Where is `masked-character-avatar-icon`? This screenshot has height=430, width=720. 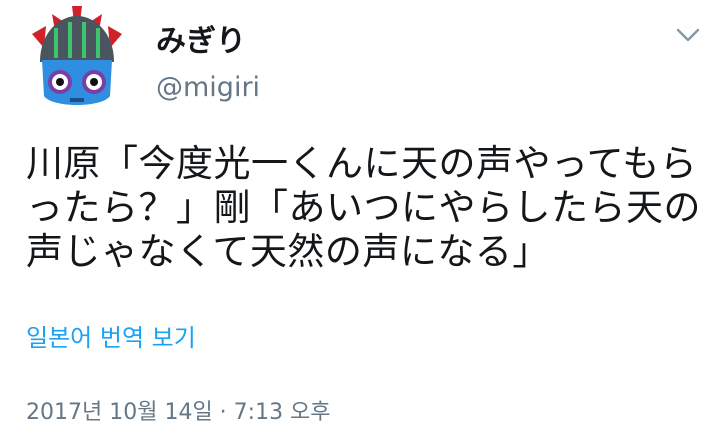
masked-character-avatar-icon is located at coordinates (77, 59).